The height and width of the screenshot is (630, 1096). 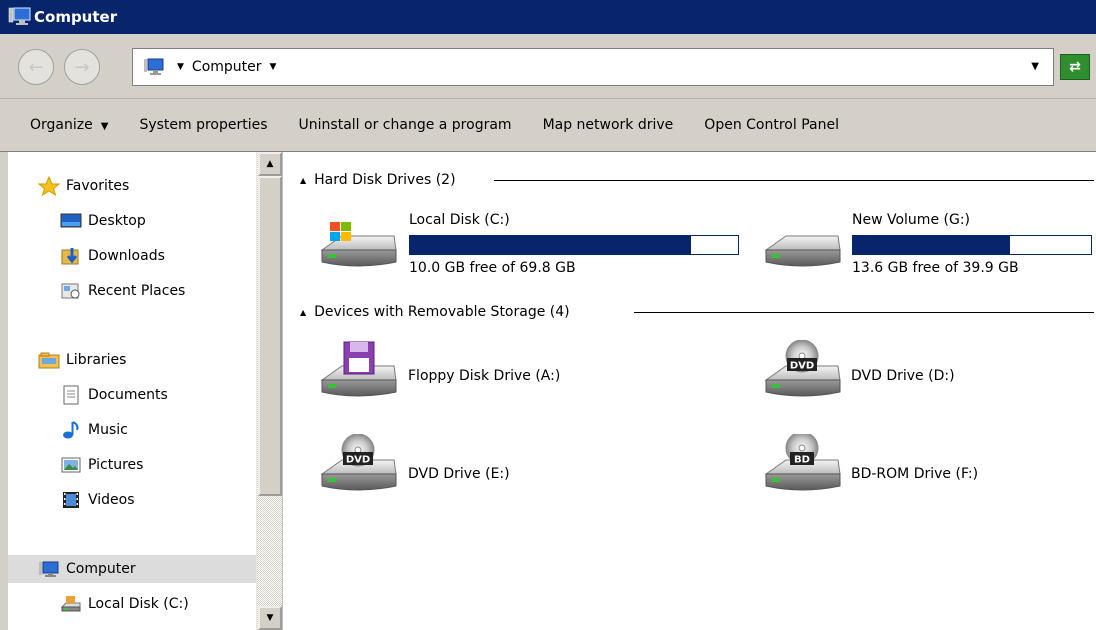 I want to click on nav-videos: Videos, so click(x=158, y=500).